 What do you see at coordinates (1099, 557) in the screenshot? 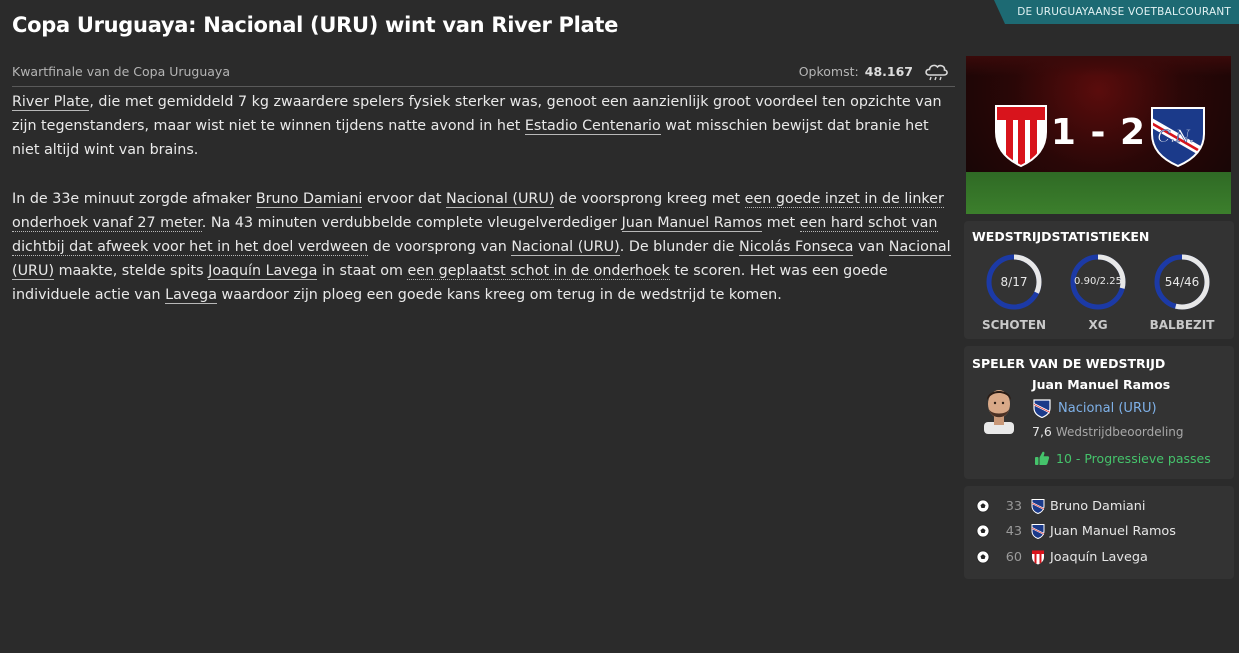
I see `goal-scorer-name: Joaquín Lavega` at bounding box center [1099, 557].